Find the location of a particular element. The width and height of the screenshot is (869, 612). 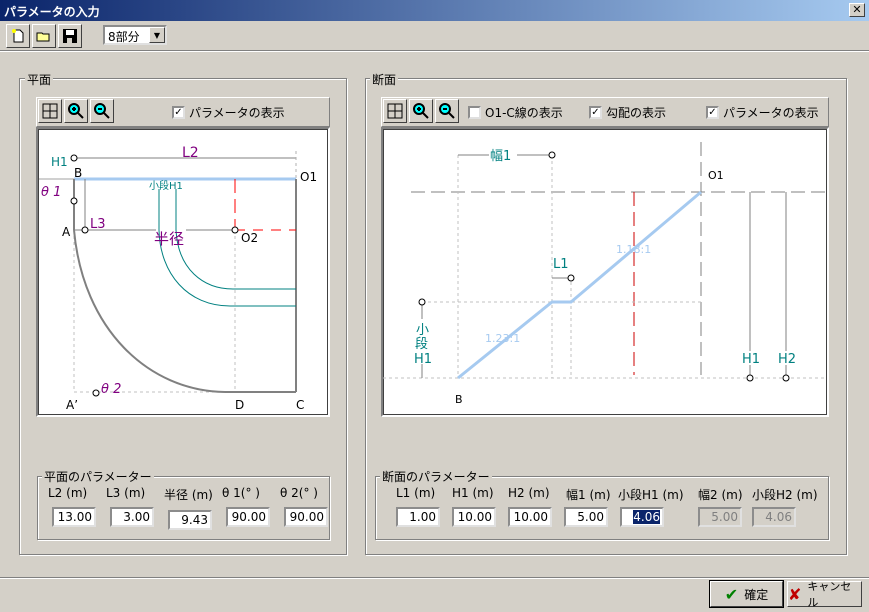

plan-zoom-in-button is located at coordinates (76, 111).